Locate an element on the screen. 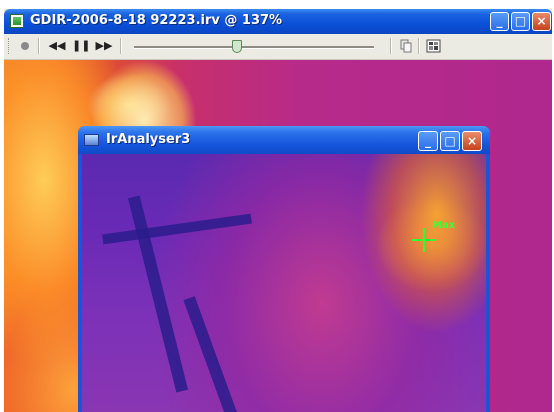 The width and height of the screenshot is (554, 412). analyser-maximize-button: □ is located at coordinates (450, 141).